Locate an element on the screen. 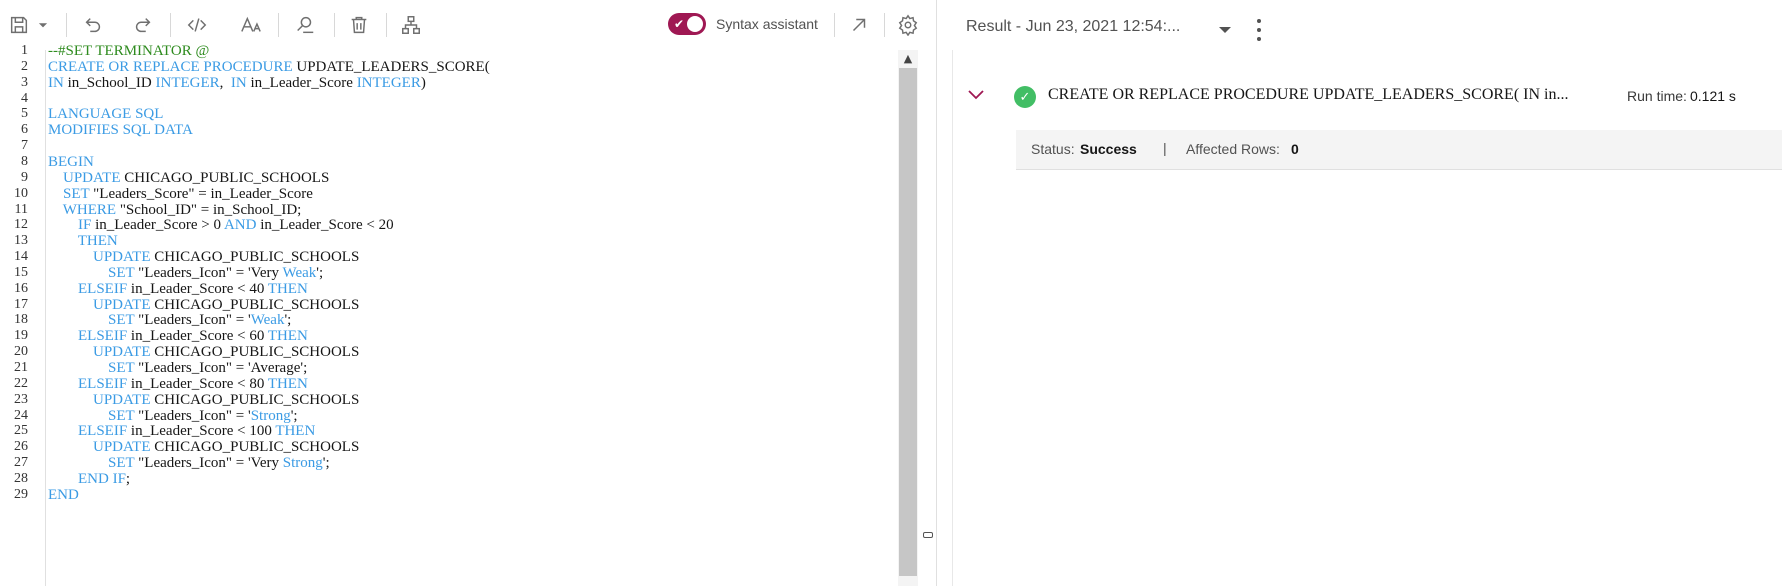 This screenshot has height=586, width=1782. run-time-label: Run time: is located at coordinates (1657, 96).